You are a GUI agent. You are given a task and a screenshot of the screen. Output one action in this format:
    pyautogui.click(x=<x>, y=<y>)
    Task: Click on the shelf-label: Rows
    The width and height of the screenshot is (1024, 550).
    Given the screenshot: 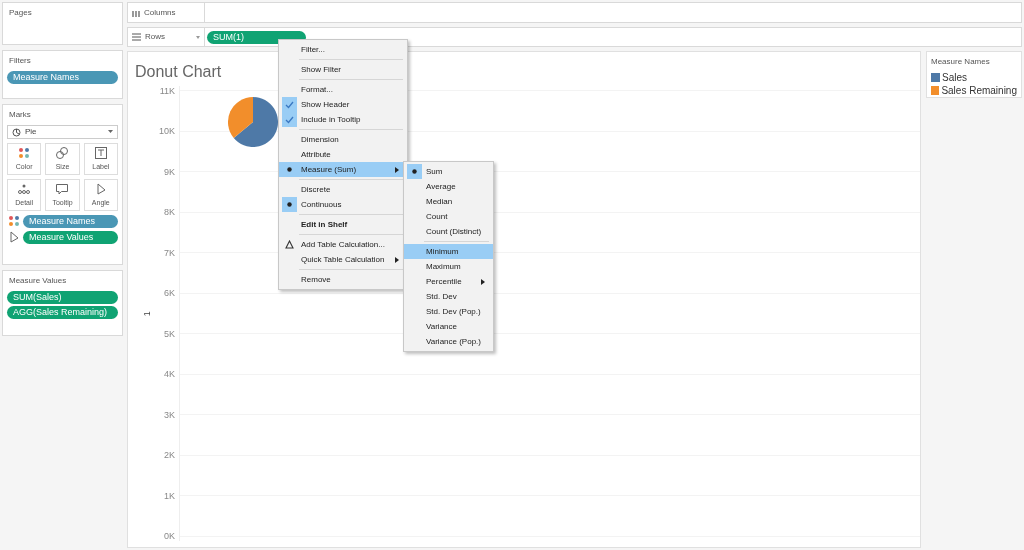 What is the action you would take?
    pyautogui.click(x=155, y=37)
    